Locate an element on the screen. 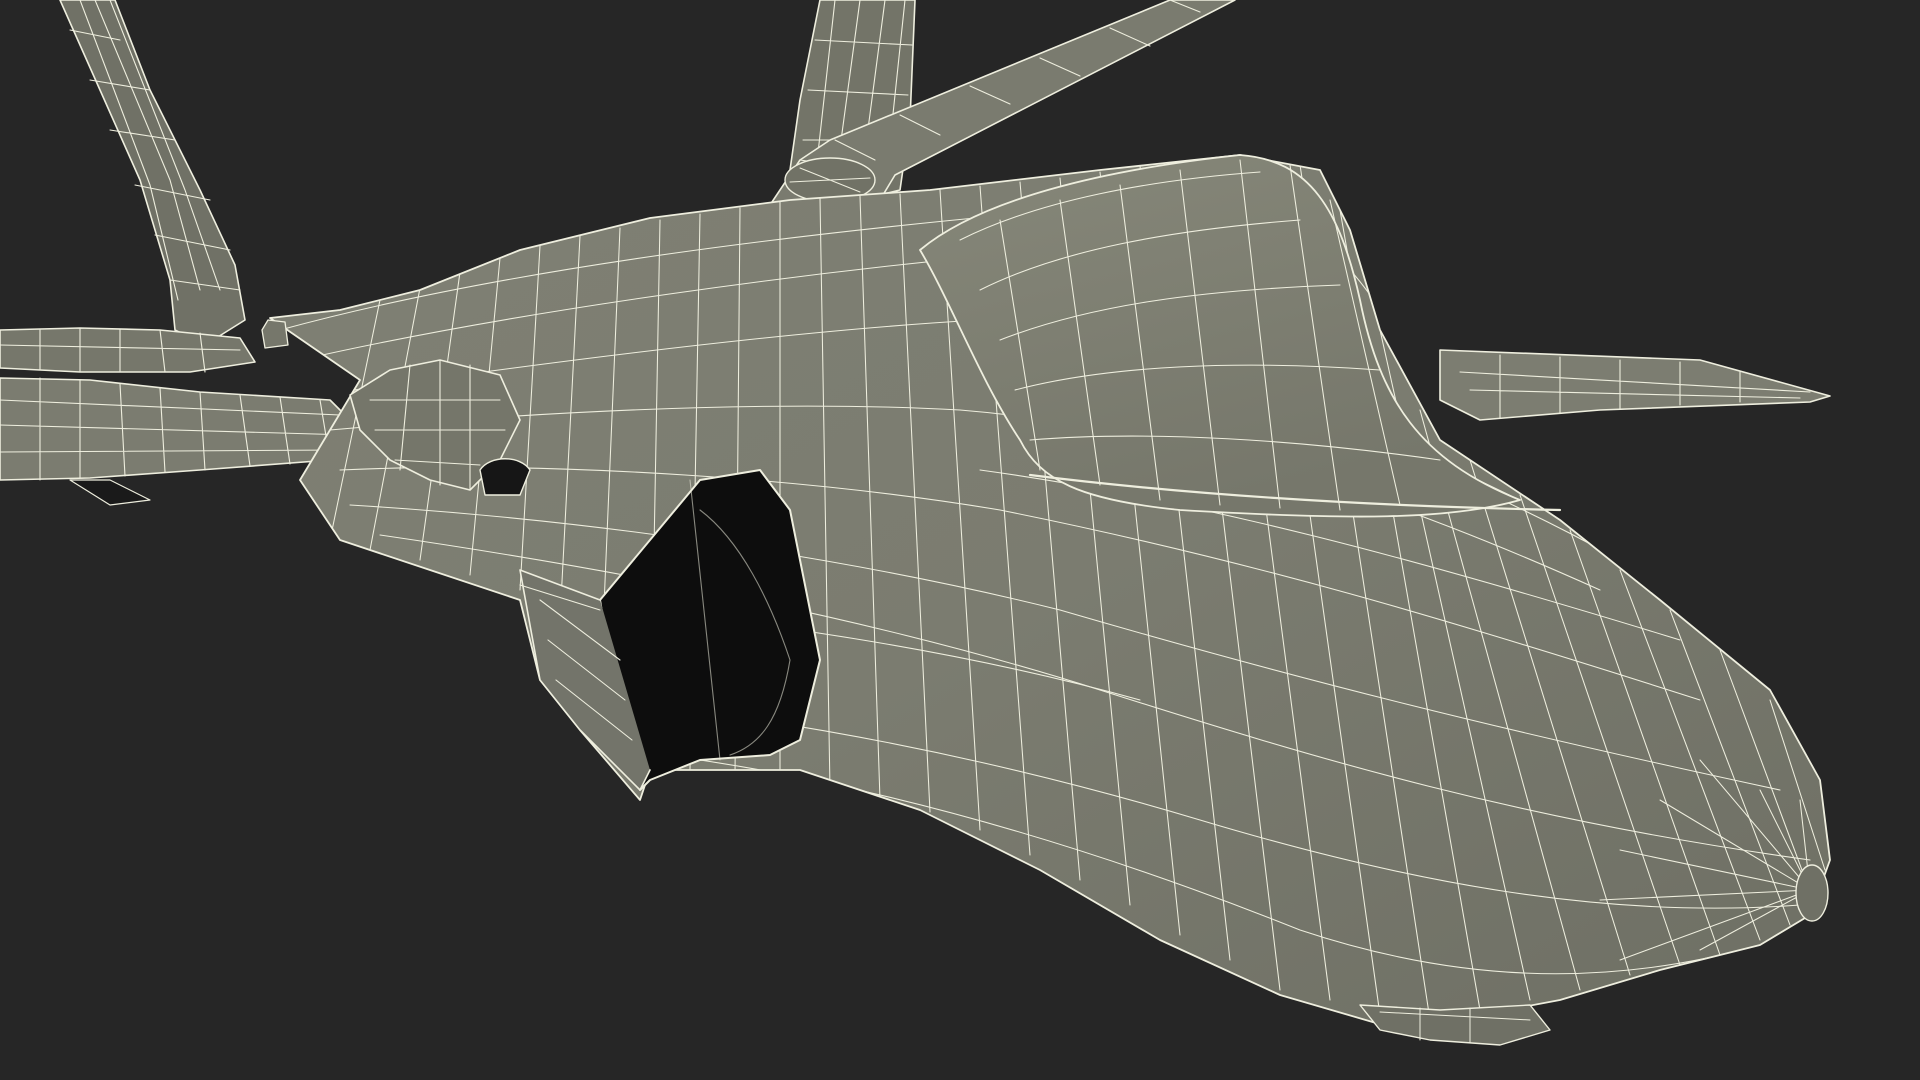  ventral-fin is located at coordinates (1455, 1025).